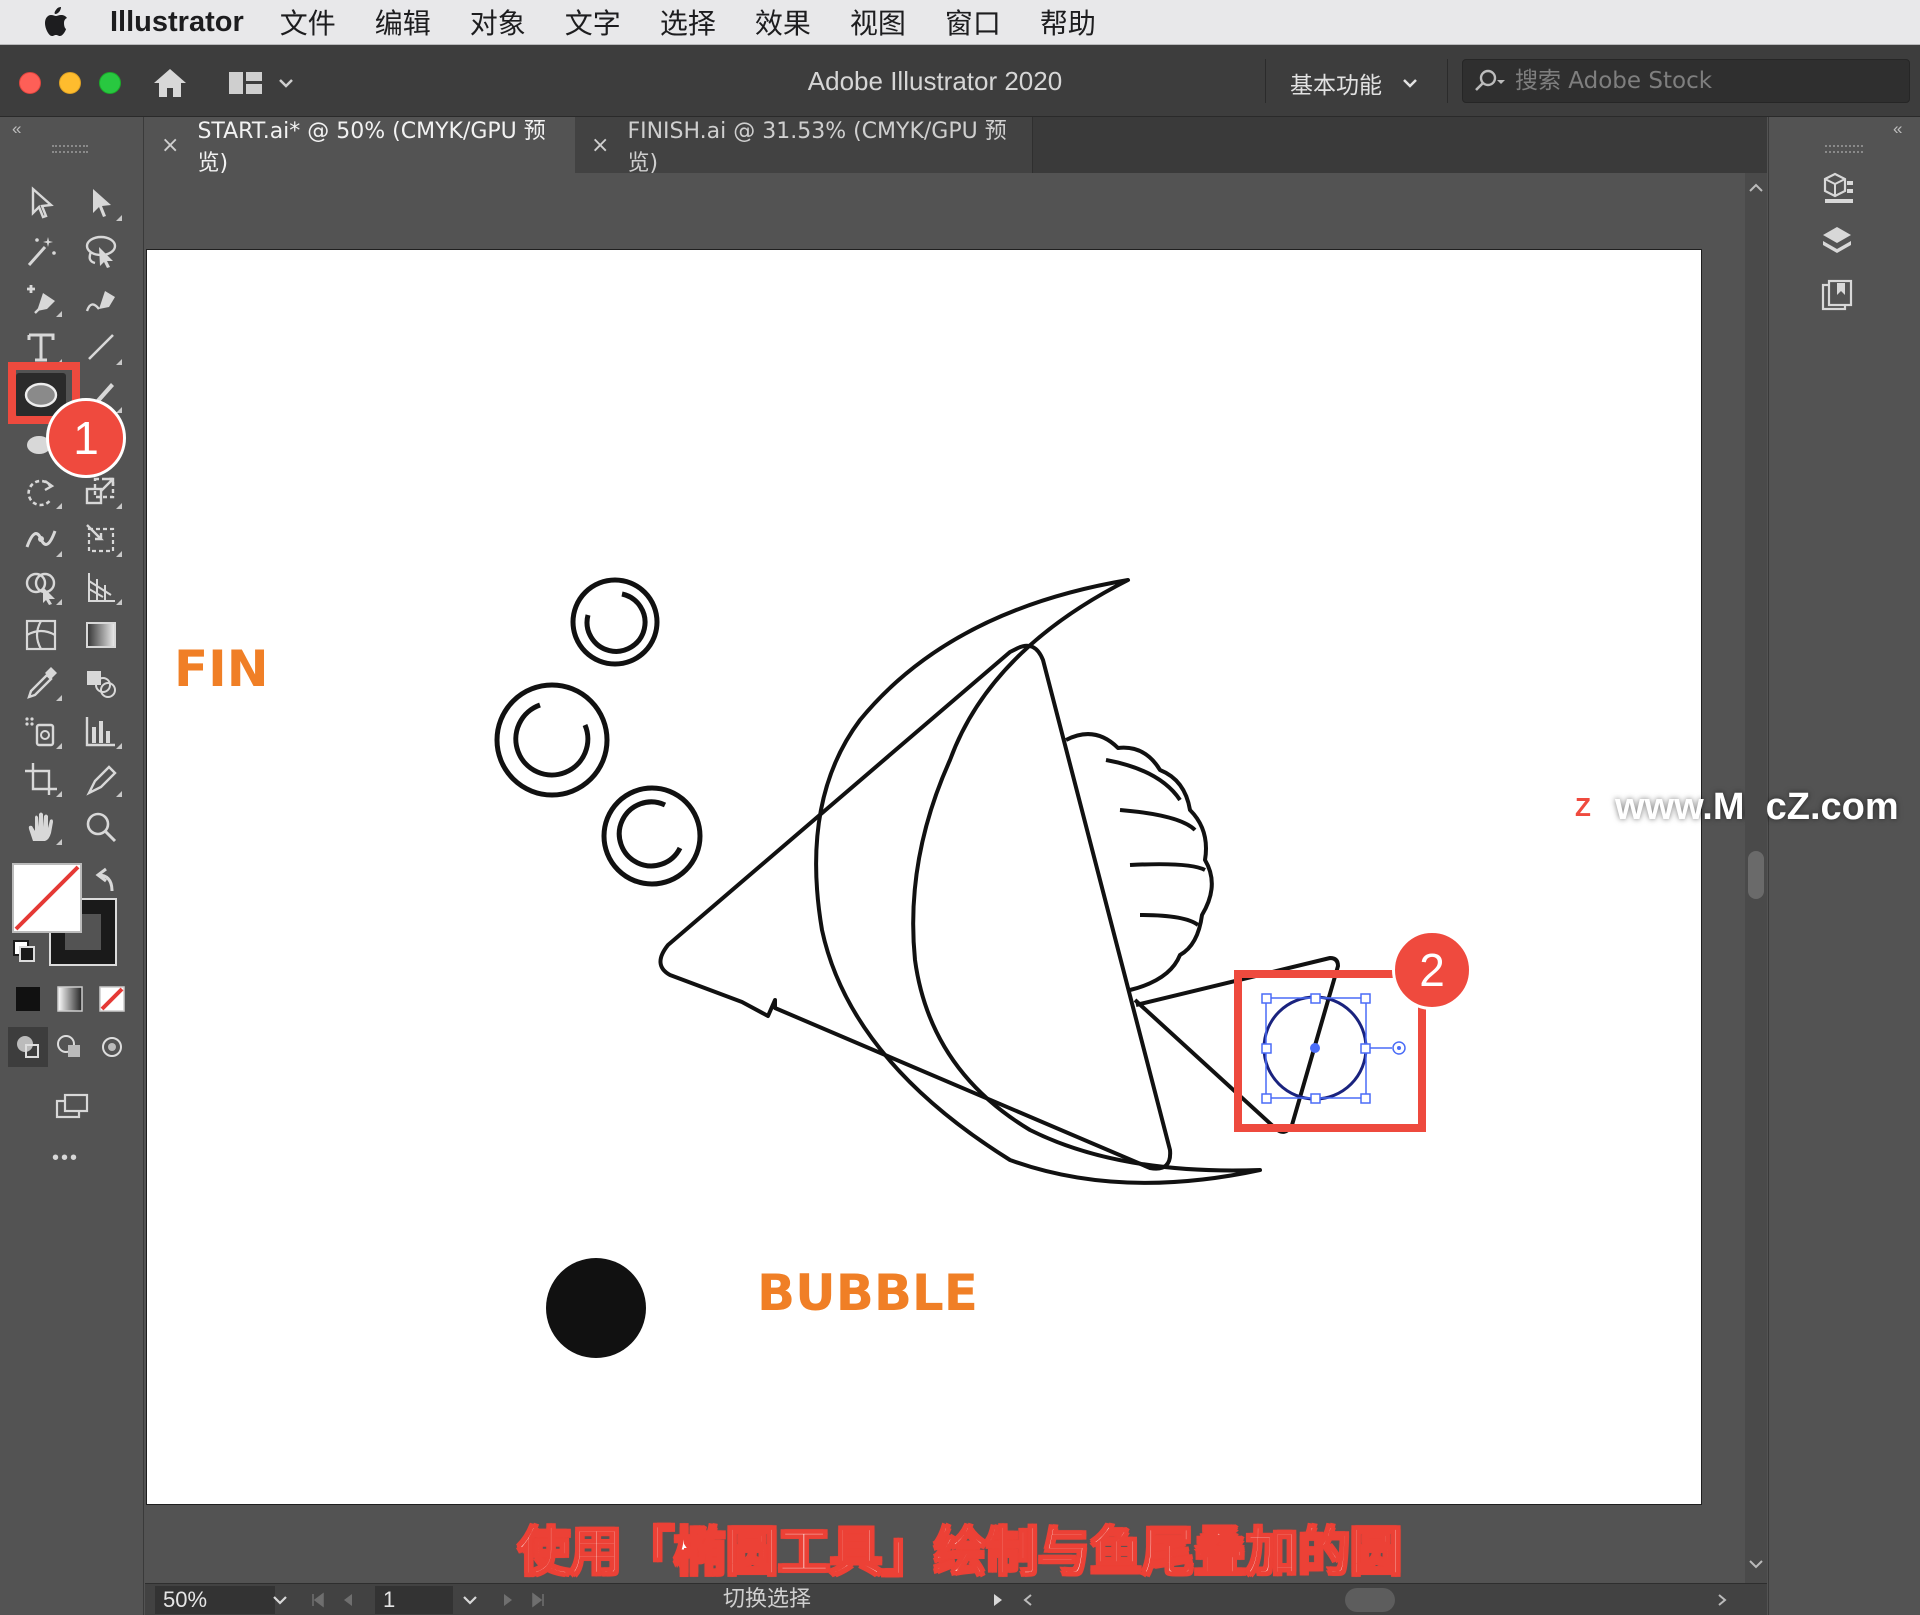 This screenshot has height=1615, width=1920. I want to click on draw-inside-button, so click(112, 1047).